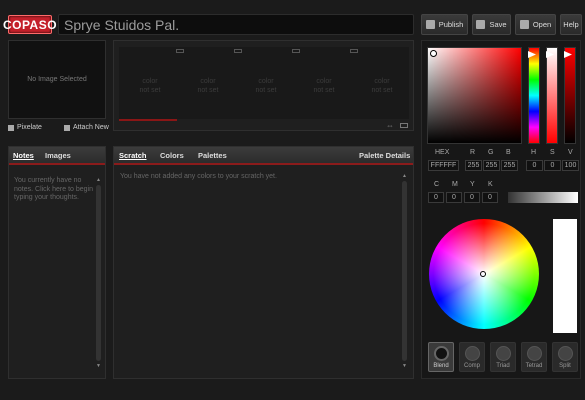  What do you see at coordinates (451, 24) in the screenshot?
I see `publish-label: Publish` at bounding box center [451, 24].